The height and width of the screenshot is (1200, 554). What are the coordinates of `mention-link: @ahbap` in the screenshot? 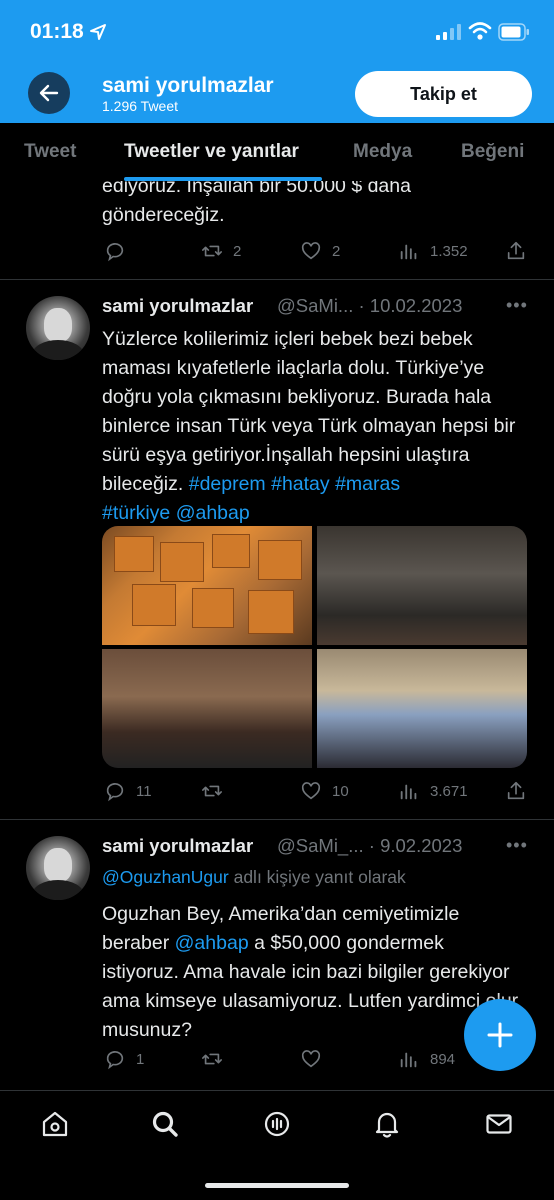 It's located at (212, 943).